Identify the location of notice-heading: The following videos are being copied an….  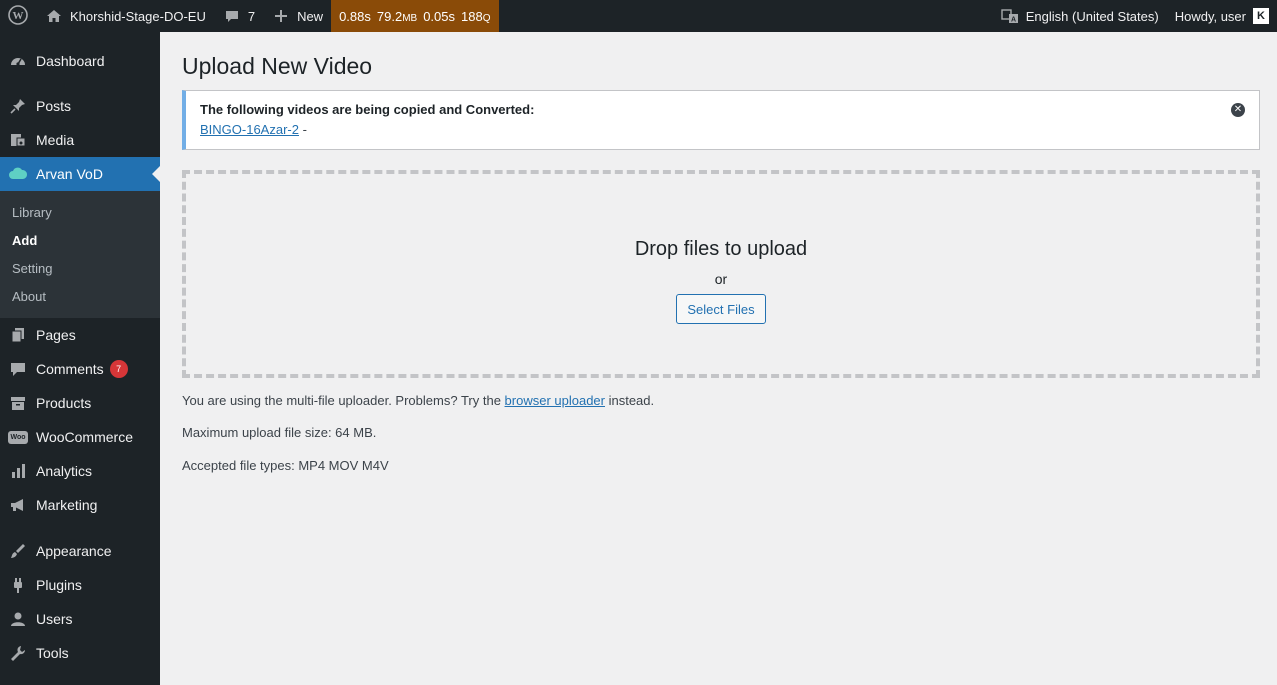
(367, 109).